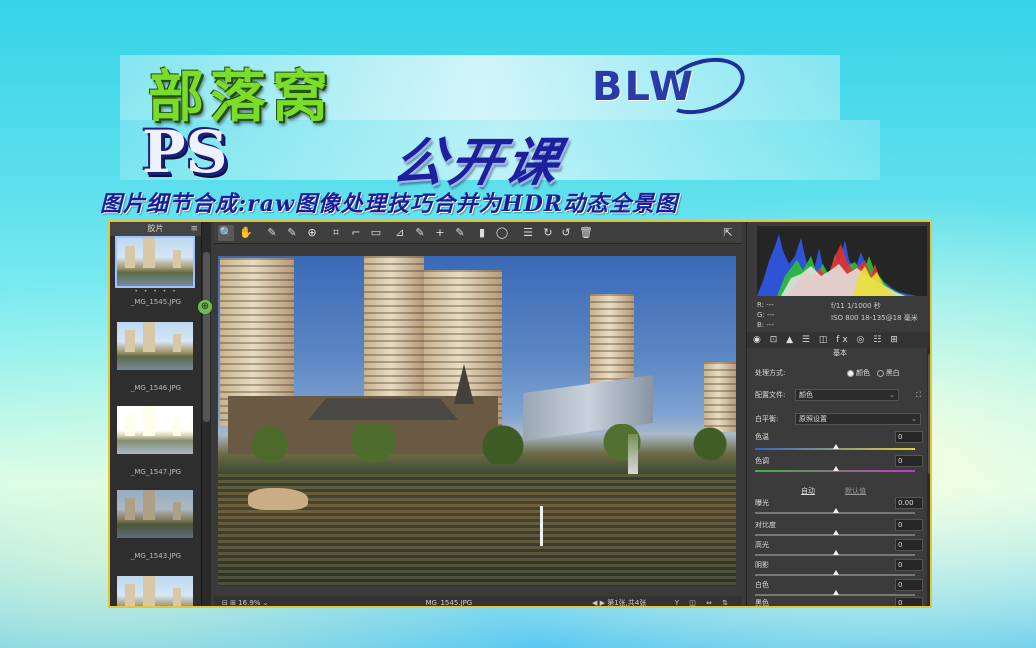 Image resolution: width=1036 pixels, height=648 pixels. What do you see at coordinates (765, 525) in the screenshot?
I see `contrast-label: 对比度` at bounding box center [765, 525].